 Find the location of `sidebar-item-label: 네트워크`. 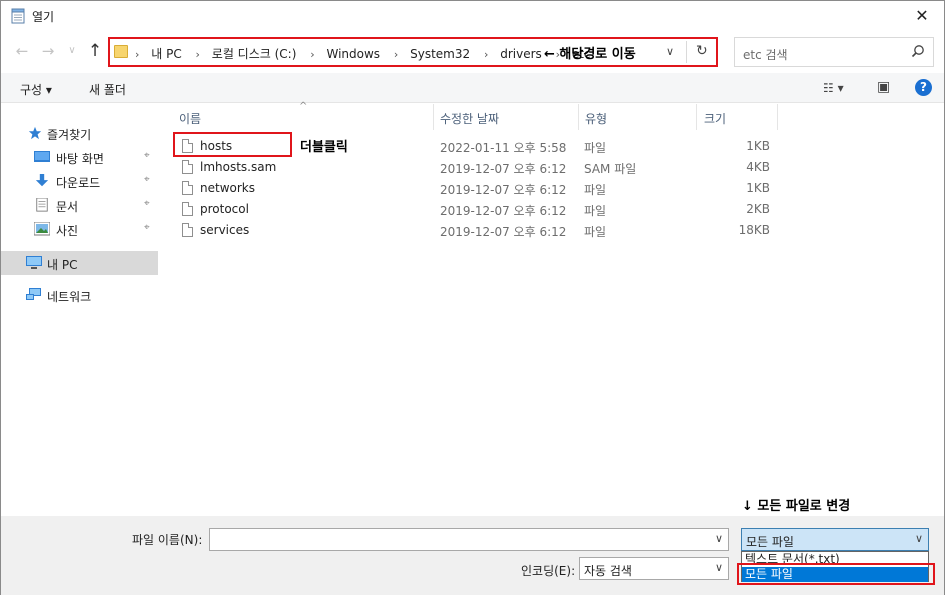

sidebar-item-label: 네트워크 is located at coordinates (69, 297).